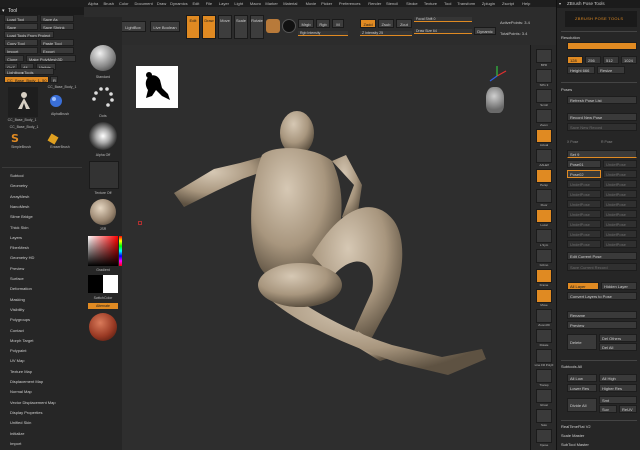  Describe the element at coordinates (466, 3) in the screenshot. I see `menu-item-transform: Transform` at that location.